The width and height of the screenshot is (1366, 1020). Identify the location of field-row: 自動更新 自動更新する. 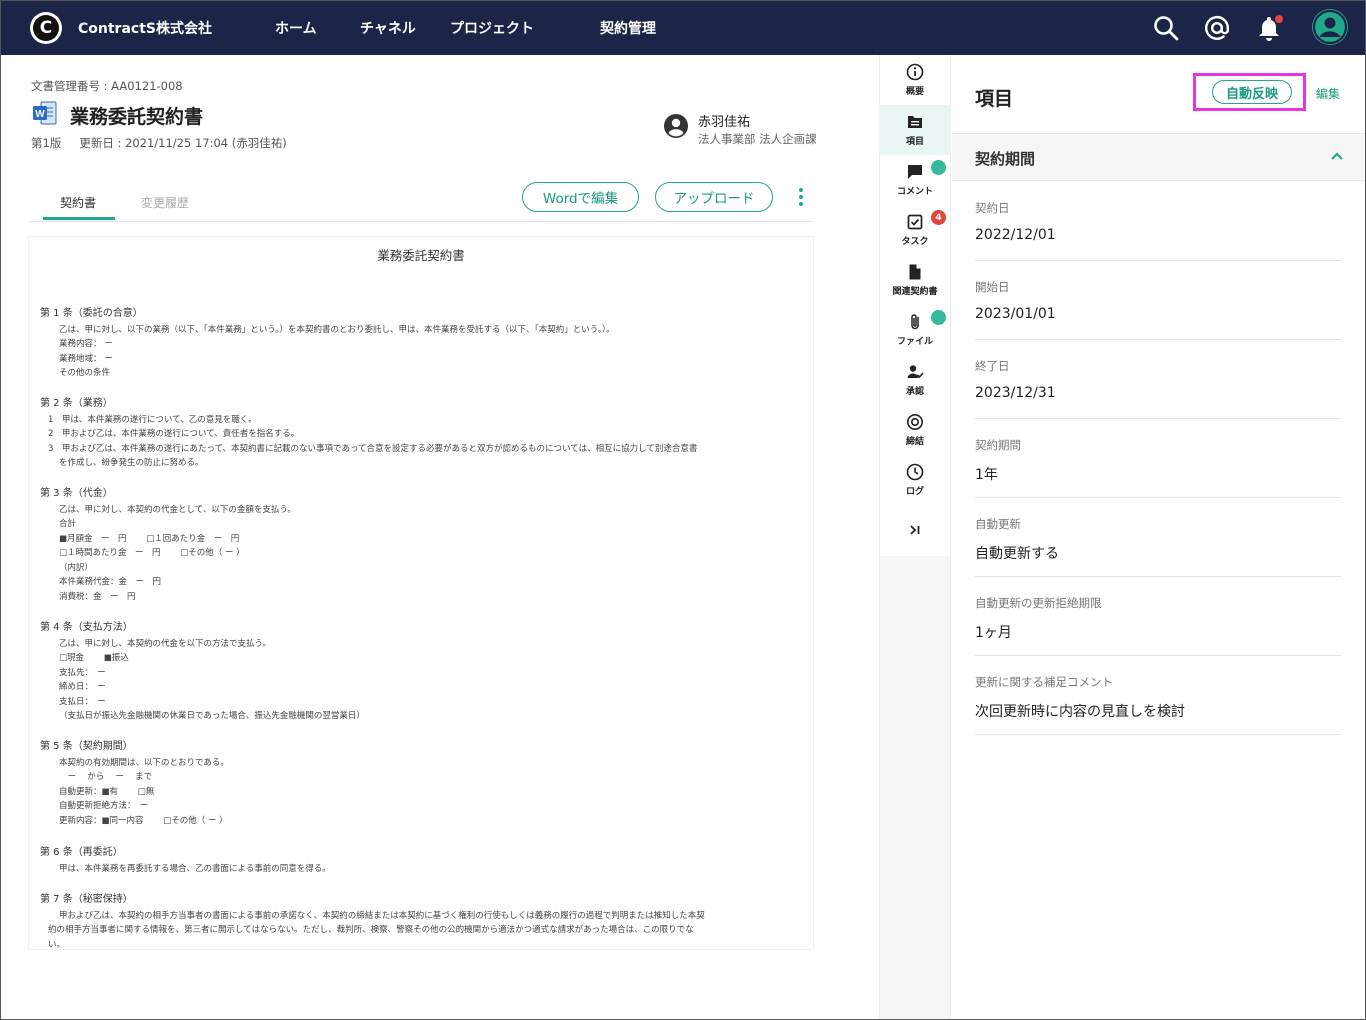
(1158, 537).